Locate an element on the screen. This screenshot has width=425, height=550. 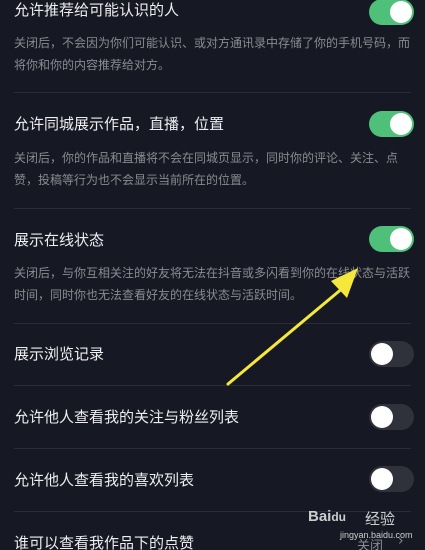
setting-title: 允许他人查看我的关注与粉丝列表 is located at coordinates (127, 417).